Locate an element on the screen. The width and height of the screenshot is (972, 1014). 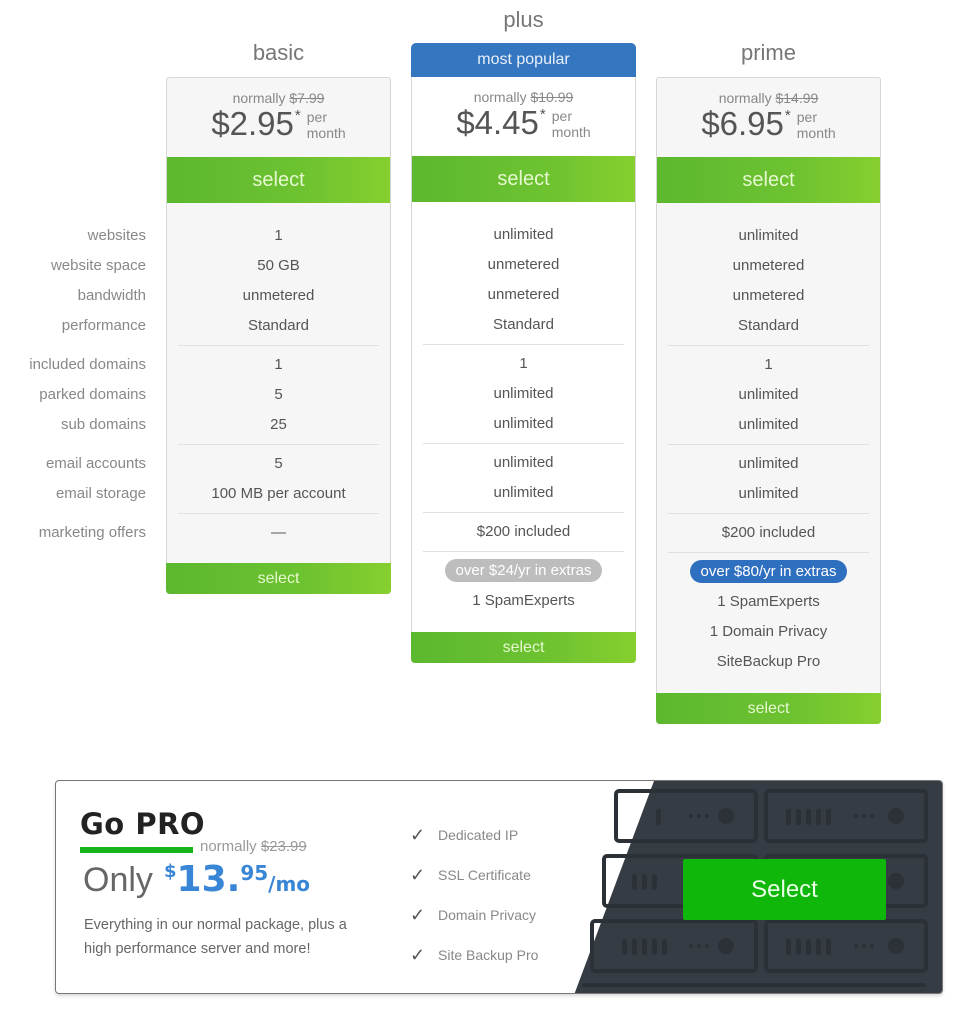
price-header: normally $10.99 $4.45 * per month is located at coordinates (523, 116).